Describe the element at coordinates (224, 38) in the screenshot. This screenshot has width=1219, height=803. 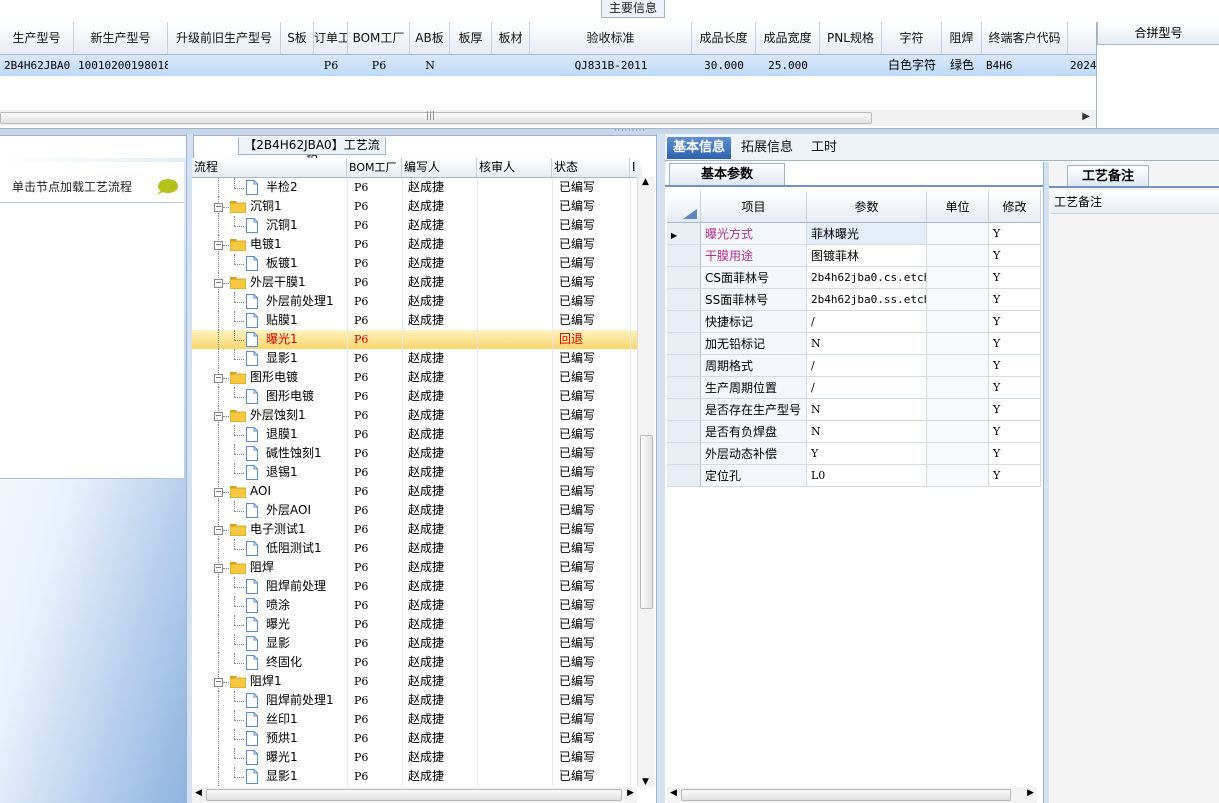
I see `main-info-col-header: 升级前旧生产型号` at that location.